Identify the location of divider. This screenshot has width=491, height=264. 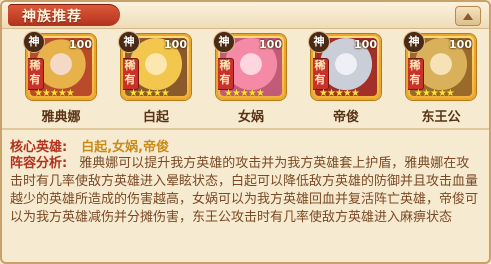
(245, 129).